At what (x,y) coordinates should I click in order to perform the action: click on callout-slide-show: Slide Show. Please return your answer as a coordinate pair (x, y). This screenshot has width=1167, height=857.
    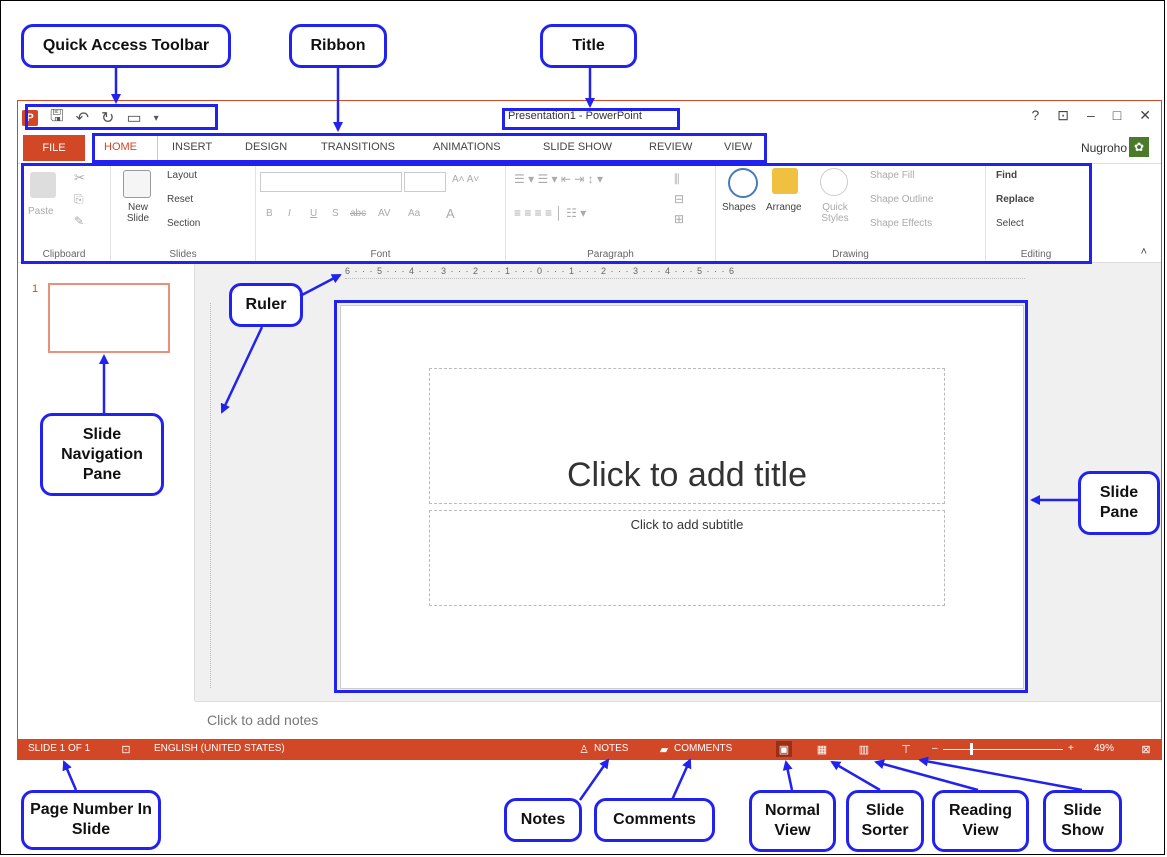
    Looking at the image, I should click on (1082, 821).